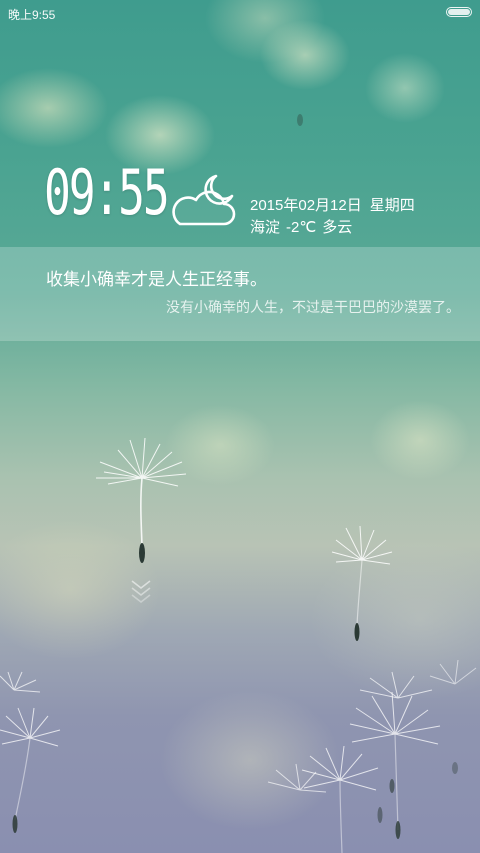 This screenshot has height=853, width=480. Describe the element at coordinates (313, 307) in the screenshot. I see `quote-sub: 没有小确幸的人生，不过是干巴巴的沙漠罢了。` at that location.